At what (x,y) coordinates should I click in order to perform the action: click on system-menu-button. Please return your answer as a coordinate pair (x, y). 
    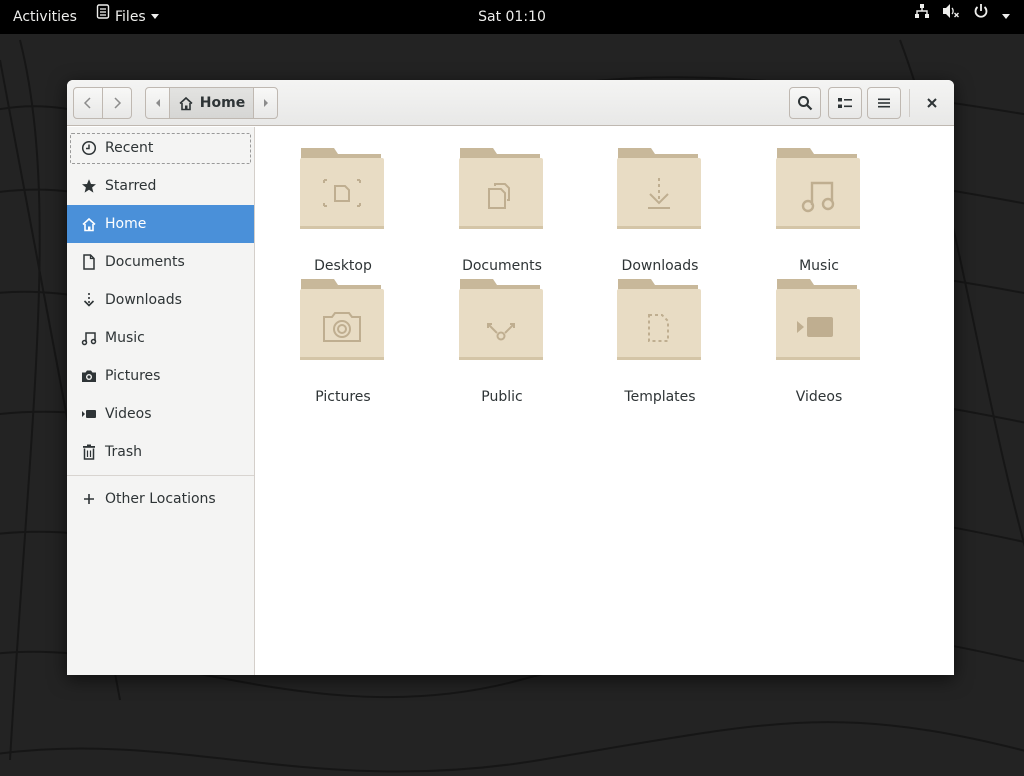
    Looking at the image, I should click on (958, 17).